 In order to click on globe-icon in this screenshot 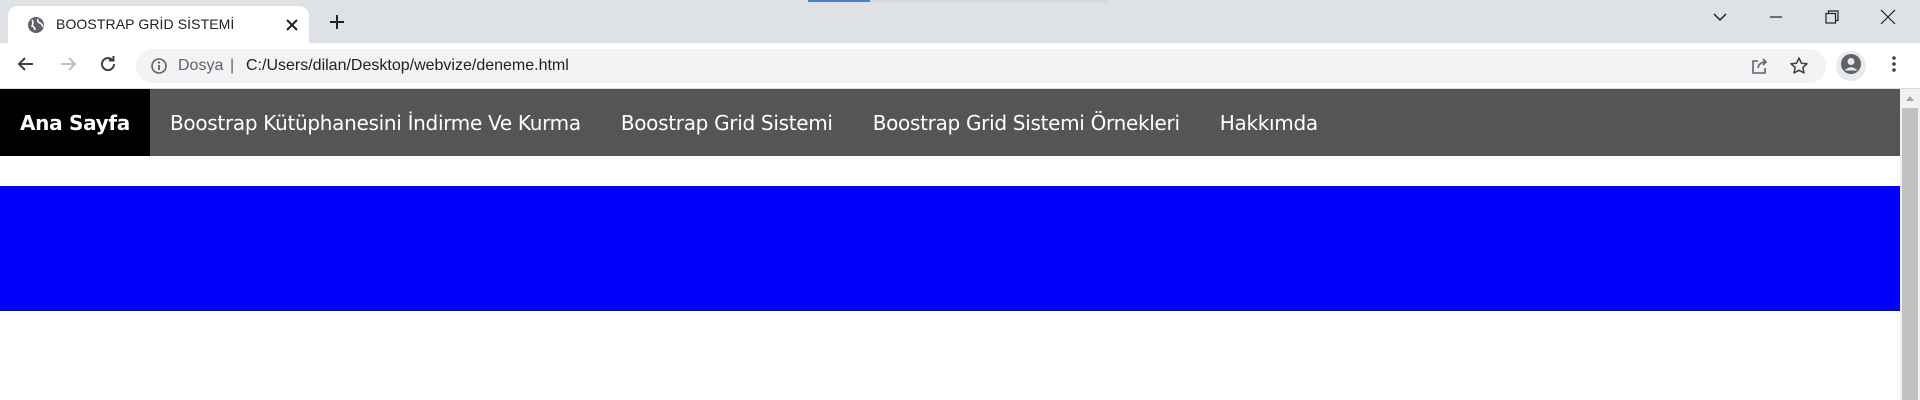, I will do `click(36, 25)`.